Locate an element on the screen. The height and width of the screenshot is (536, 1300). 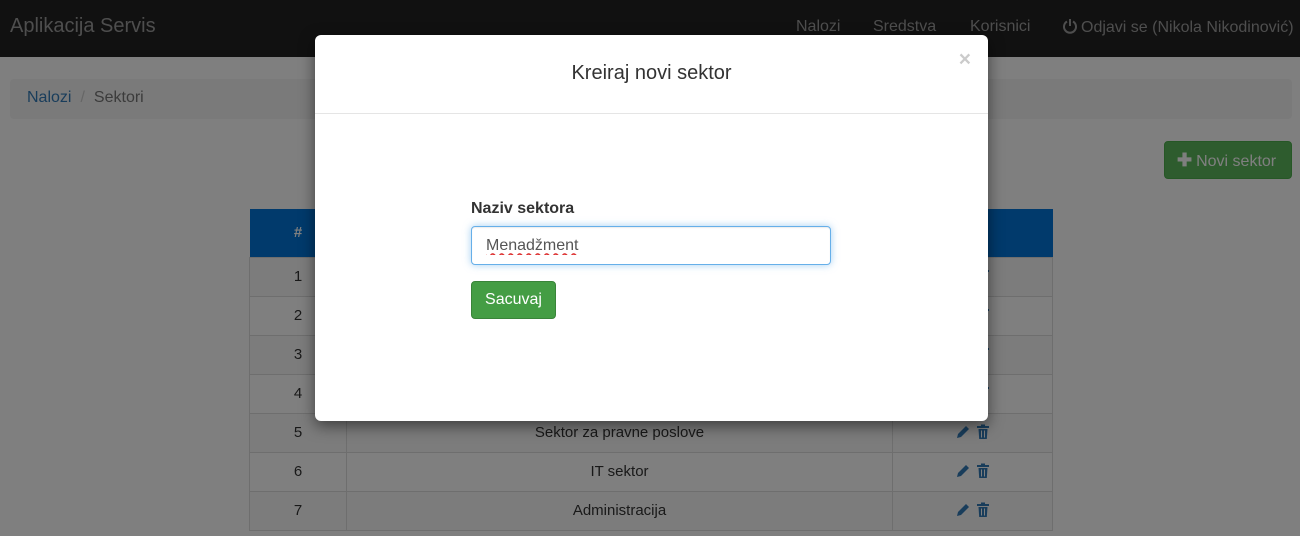
modal-title: Kreiraj novi sektor is located at coordinates (651, 73).